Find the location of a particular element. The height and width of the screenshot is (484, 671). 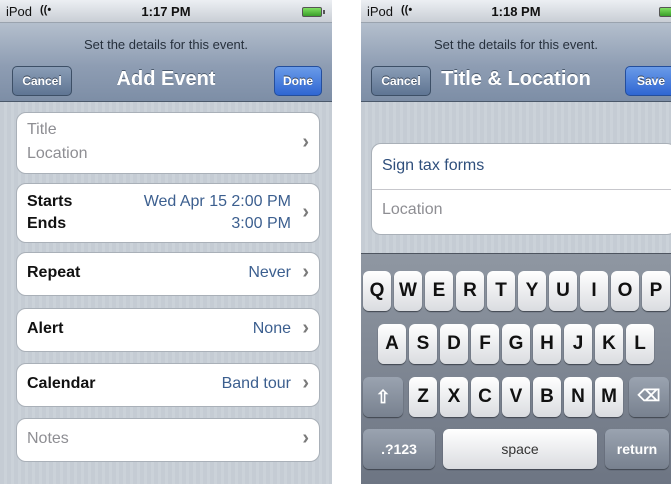

backspace-key: ⌫ is located at coordinates (649, 397).